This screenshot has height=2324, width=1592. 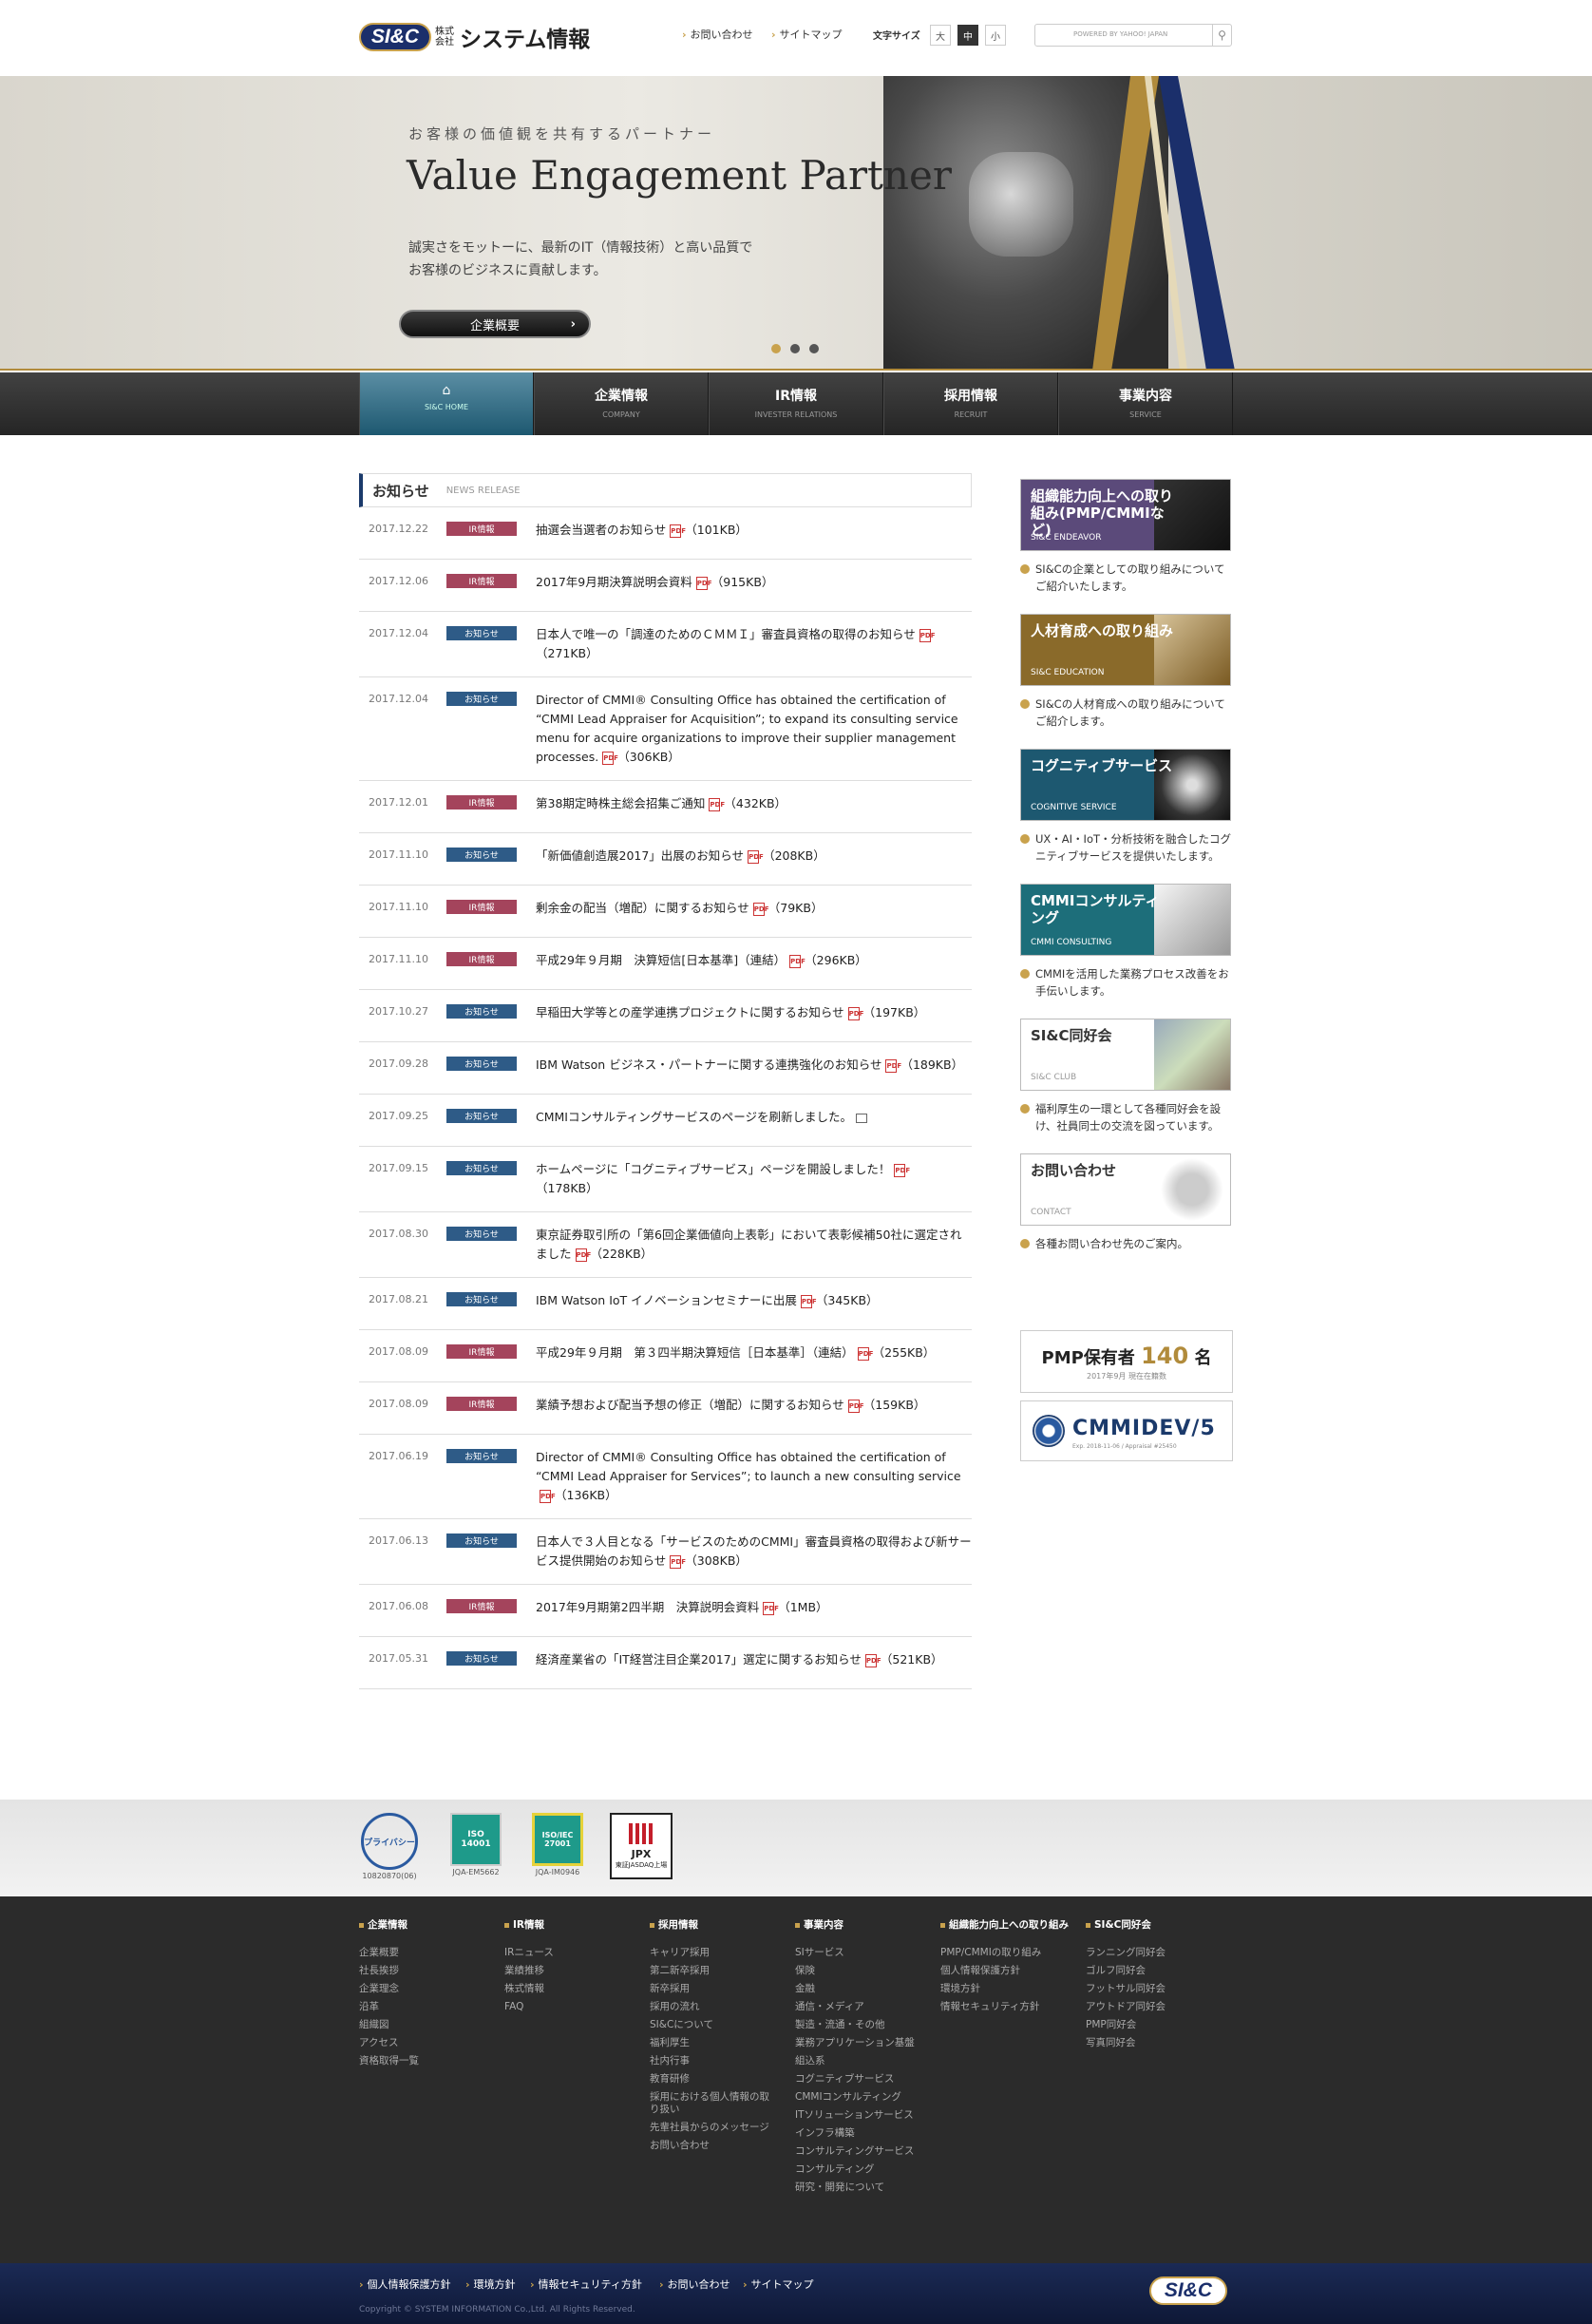 I want to click on footer-link: PMP同好会, so click(x=1147, y=2025).